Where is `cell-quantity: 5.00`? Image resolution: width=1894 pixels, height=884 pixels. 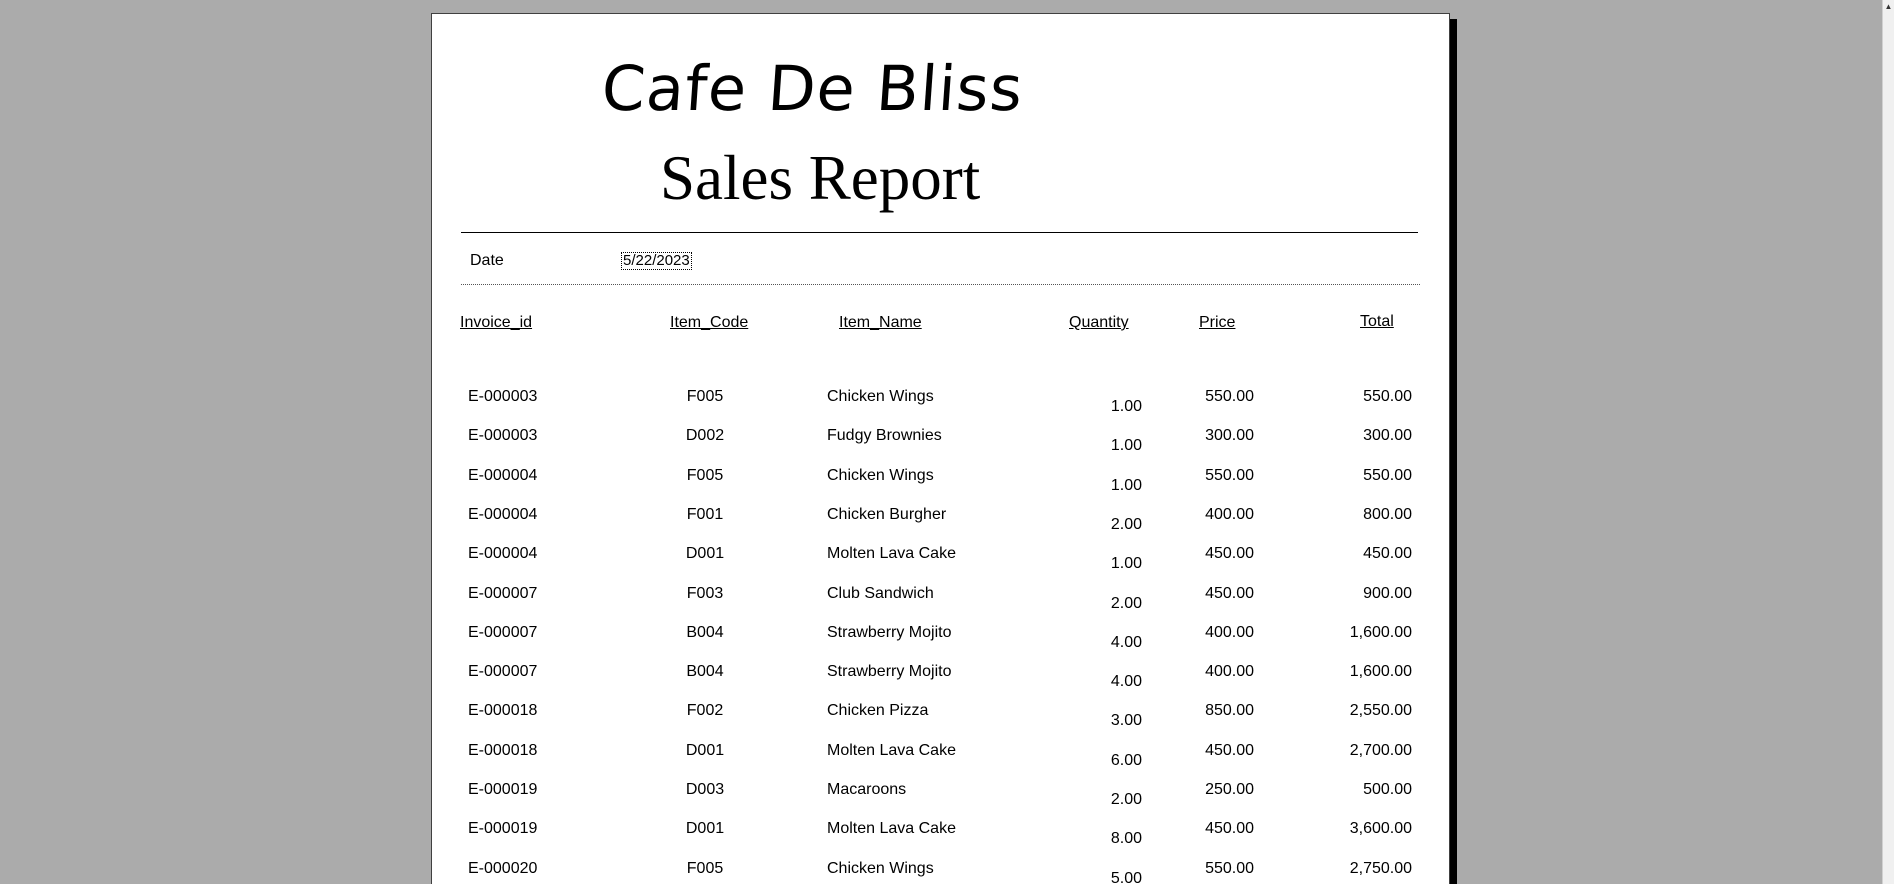 cell-quantity: 5.00 is located at coordinates (1126, 877).